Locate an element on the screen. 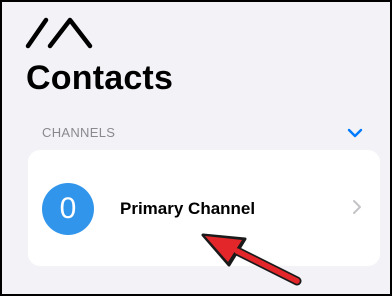 The image size is (392, 296). channels-section-header: CHANNELS is located at coordinates (79, 132).